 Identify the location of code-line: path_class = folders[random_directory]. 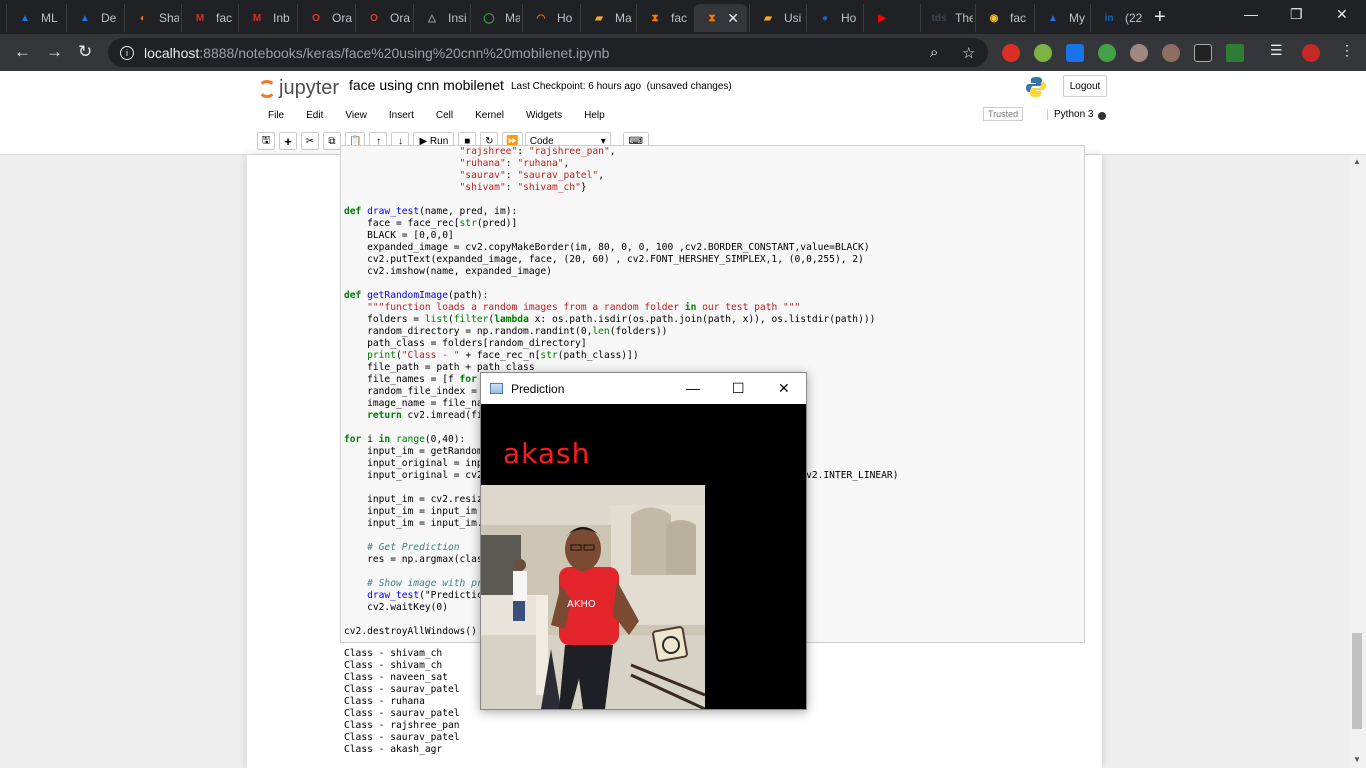
(465, 343).